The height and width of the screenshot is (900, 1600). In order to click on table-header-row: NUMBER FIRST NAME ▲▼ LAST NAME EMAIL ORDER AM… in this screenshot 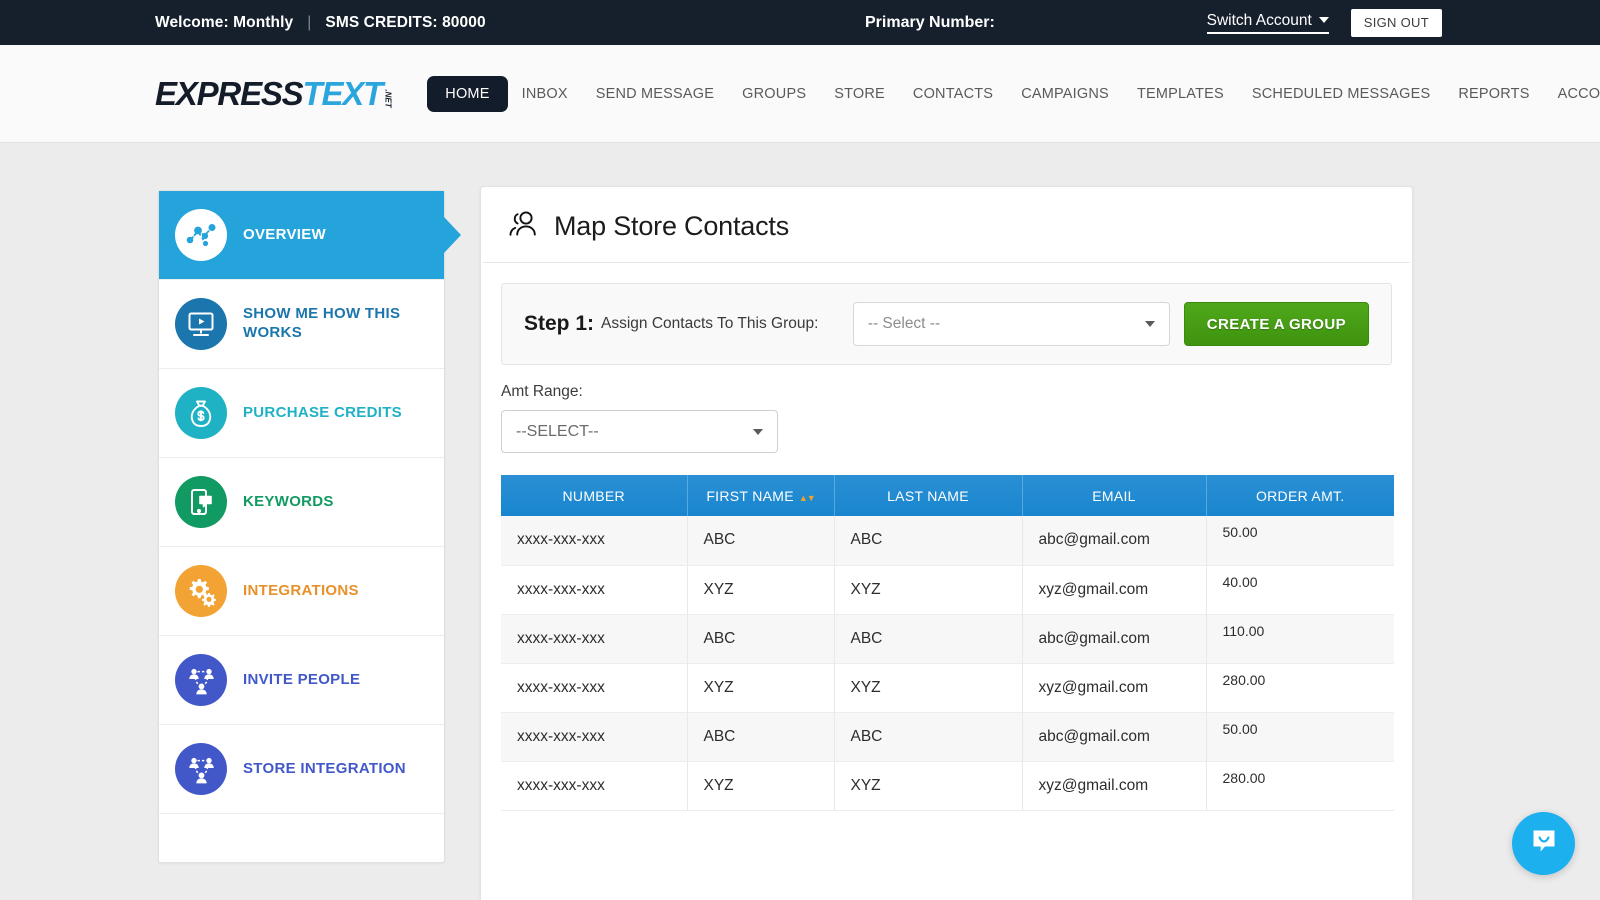, I will do `click(947, 495)`.